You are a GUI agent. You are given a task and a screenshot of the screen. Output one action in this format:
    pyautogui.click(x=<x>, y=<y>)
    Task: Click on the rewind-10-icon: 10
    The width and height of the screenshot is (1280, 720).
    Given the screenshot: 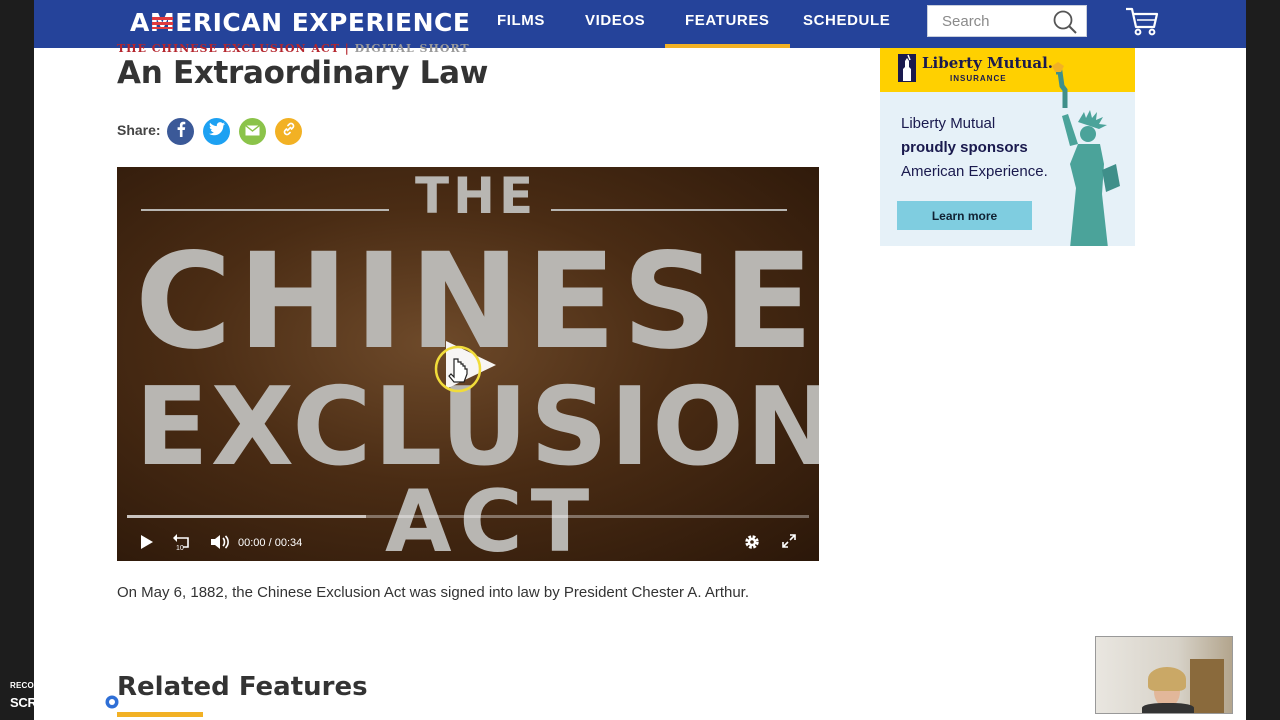 What is the action you would take?
    pyautogui.click(x=183, y=544)
    